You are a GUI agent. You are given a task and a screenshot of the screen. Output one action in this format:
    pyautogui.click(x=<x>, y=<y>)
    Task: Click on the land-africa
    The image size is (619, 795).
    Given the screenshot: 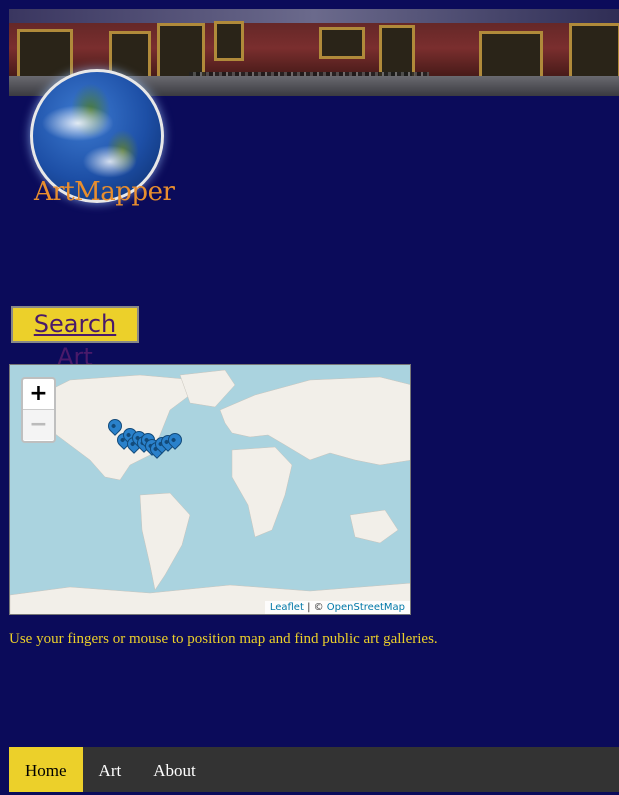 What is the action you would take?
    pyautogui.click(x=262, y=492)
    